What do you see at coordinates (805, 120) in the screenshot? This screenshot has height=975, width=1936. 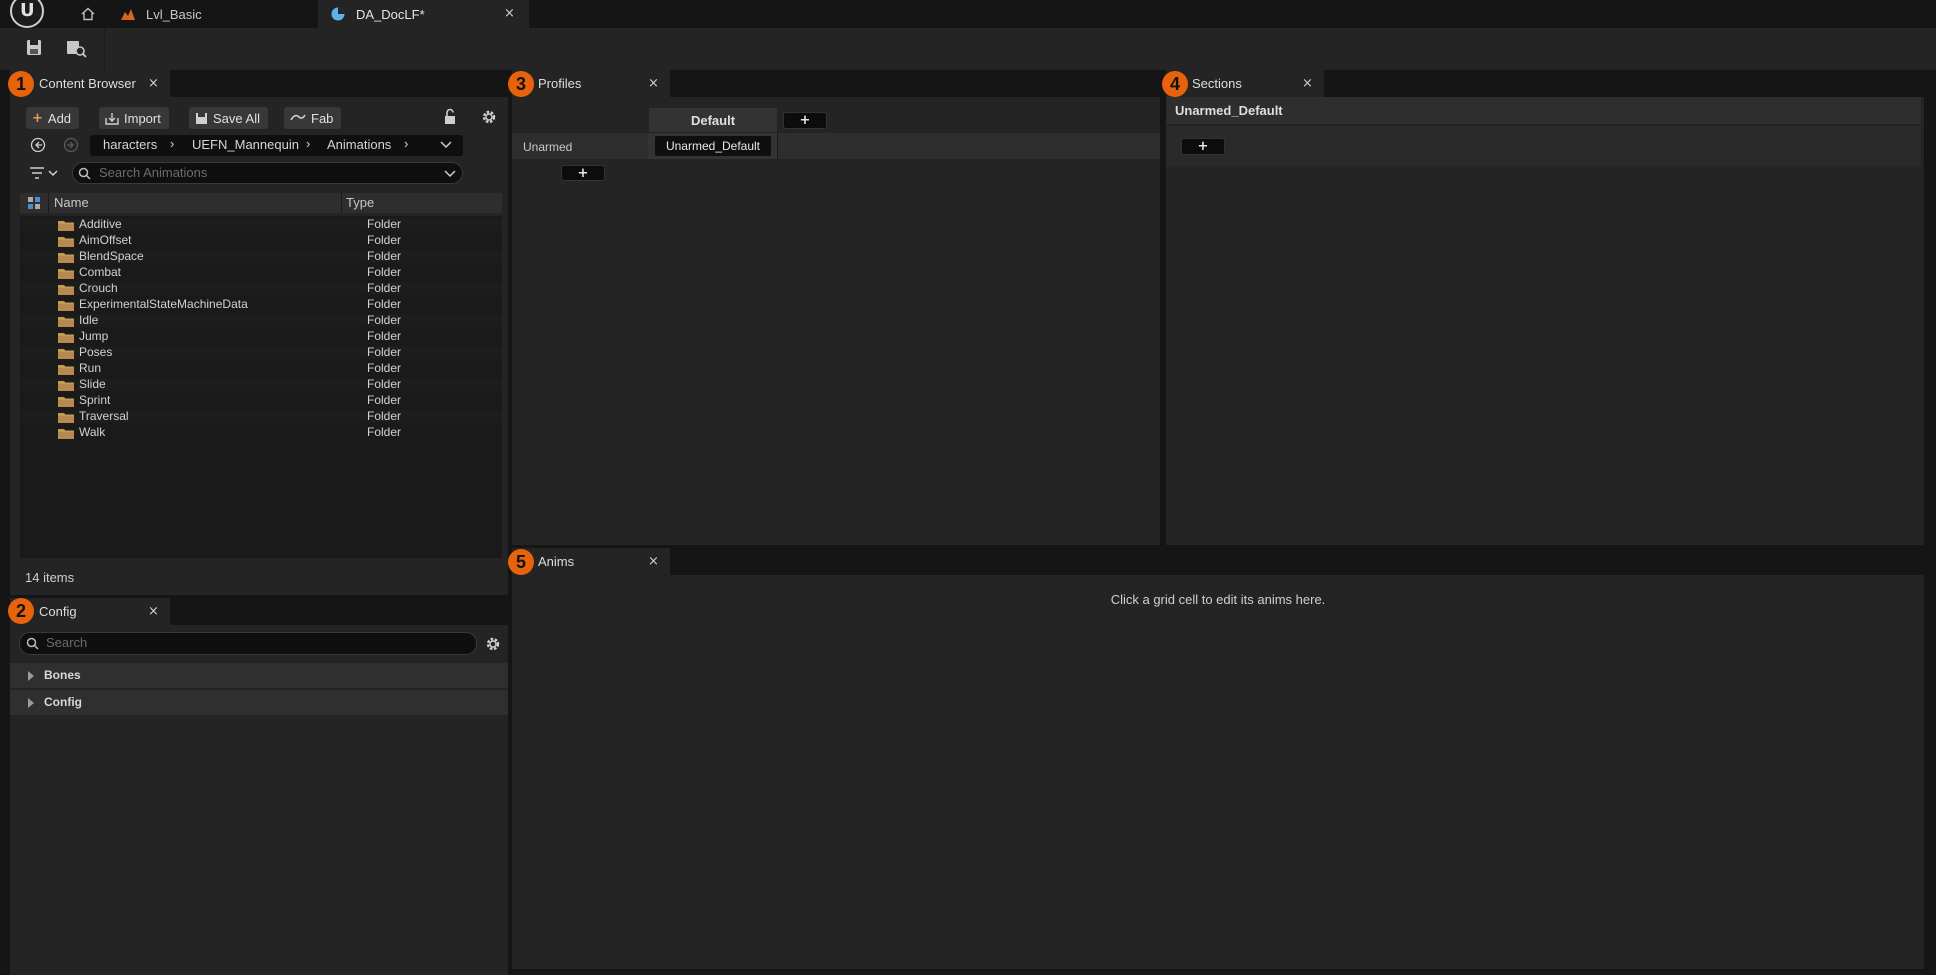 I see `add-column-button: +` at bounding box center [805, 120].